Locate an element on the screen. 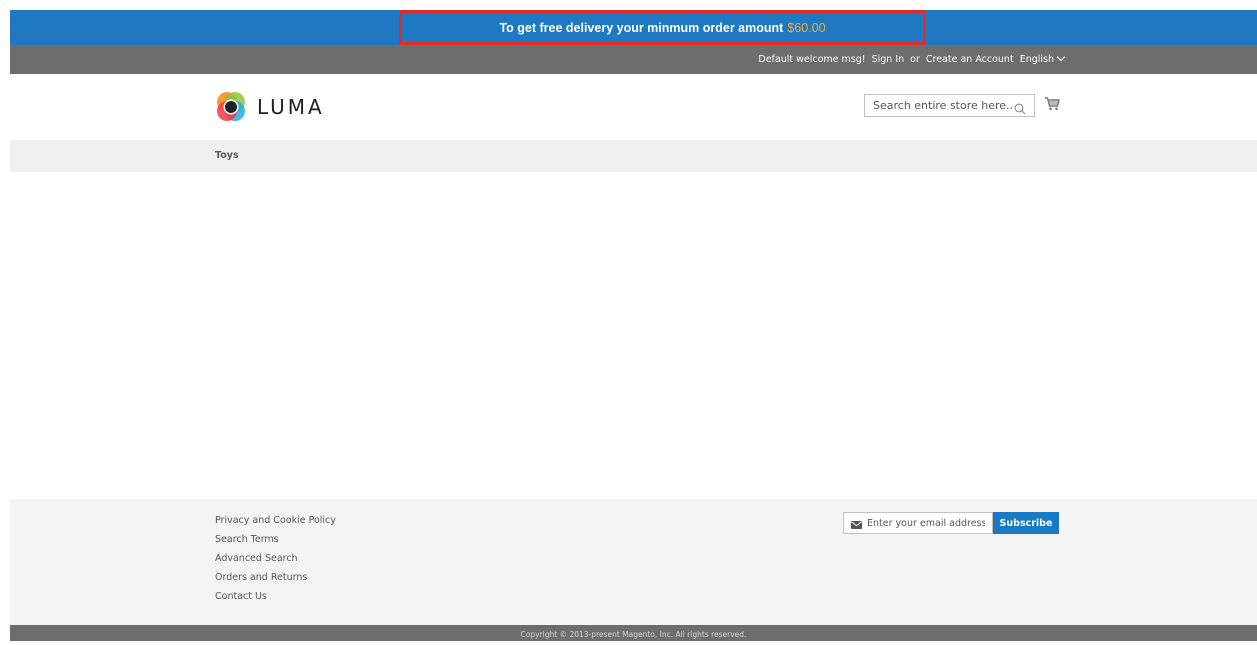 This screenshot has height=645, width=1257. create-account-link: Create an Account is located at coordinates (970, 59).